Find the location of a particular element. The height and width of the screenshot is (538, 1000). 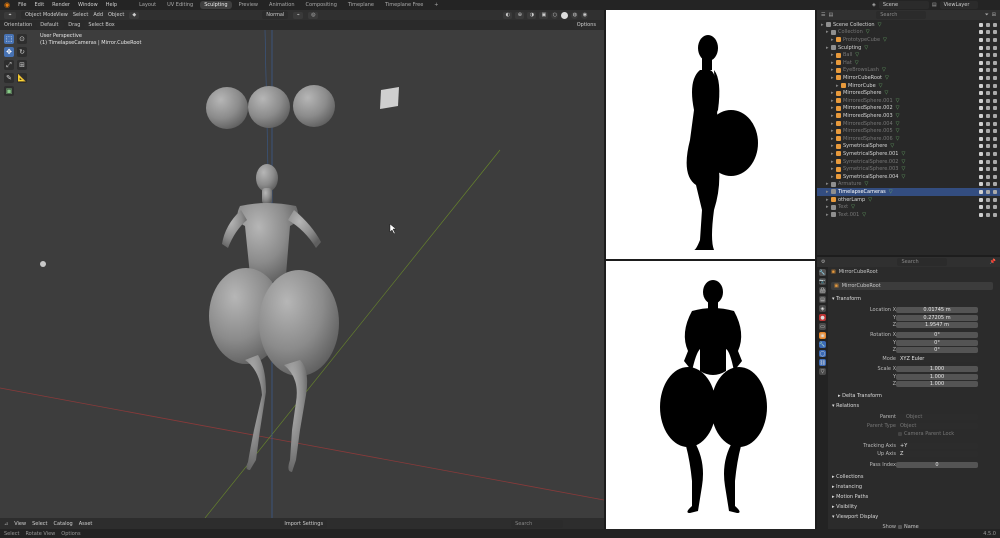

asset-menu-view: View is located at coordinates (20, 524).